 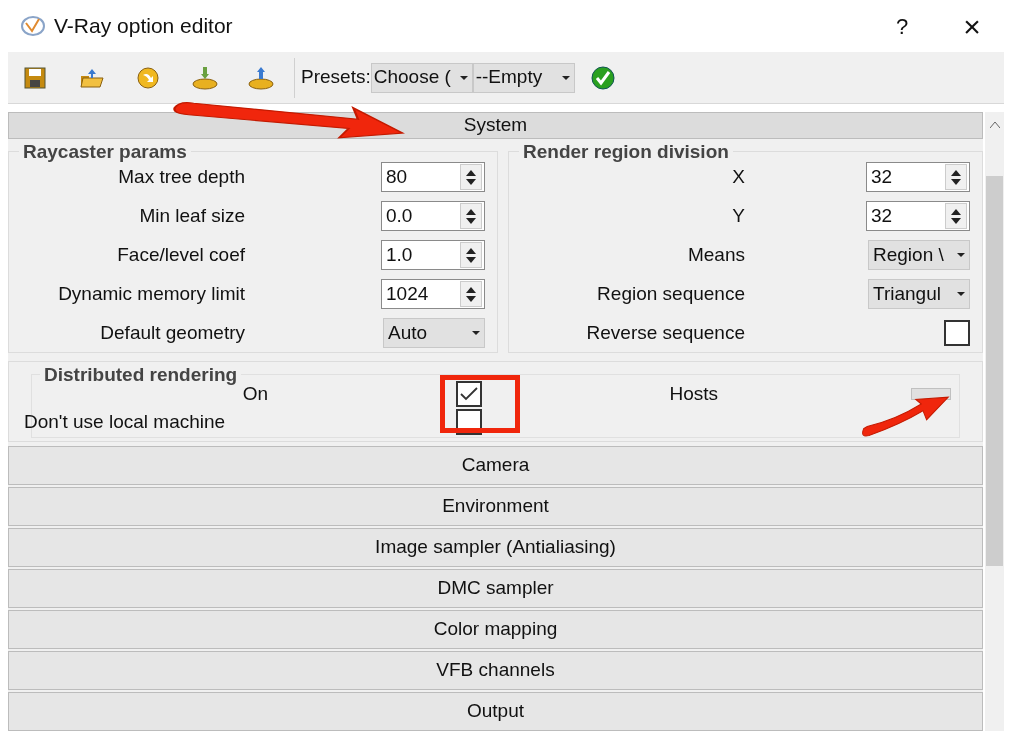 I want to click on field-label: X, so click(x=738, y=176).